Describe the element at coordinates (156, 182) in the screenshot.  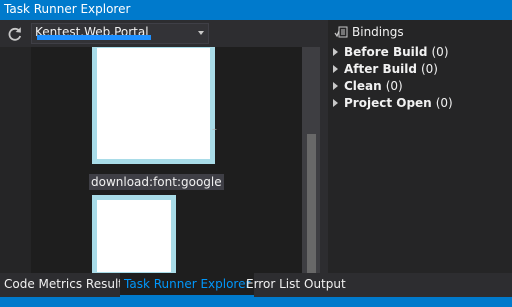
I see `task-item: download:font:google` at that location.